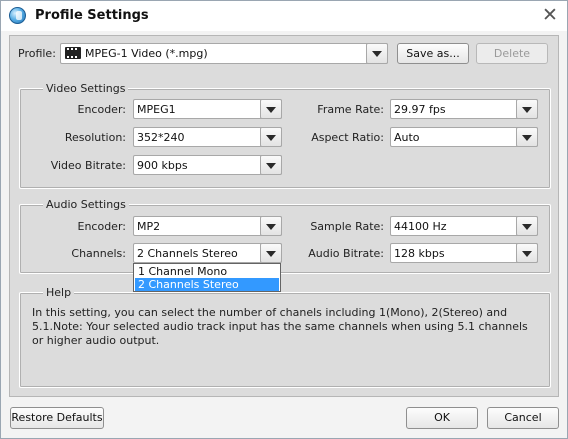 Image resolution: width=568 pixels, height=439 pixels. I want to click on audio-settings-group, so click(285, 239).